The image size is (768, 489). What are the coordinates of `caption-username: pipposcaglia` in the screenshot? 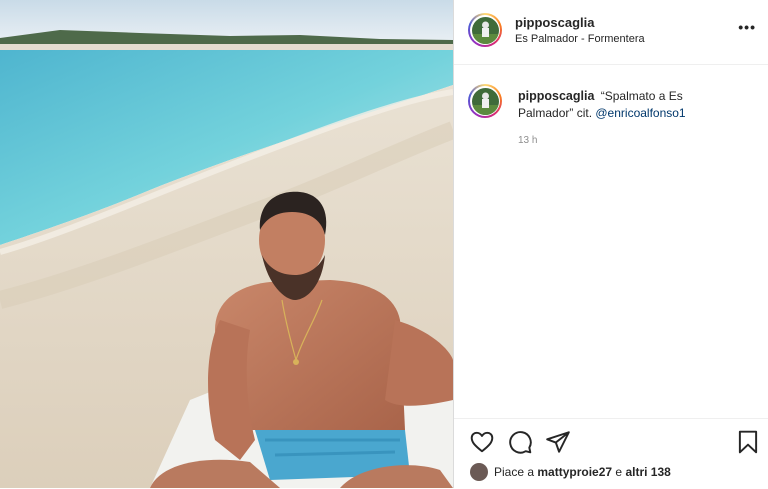 It's located at (556, 96).